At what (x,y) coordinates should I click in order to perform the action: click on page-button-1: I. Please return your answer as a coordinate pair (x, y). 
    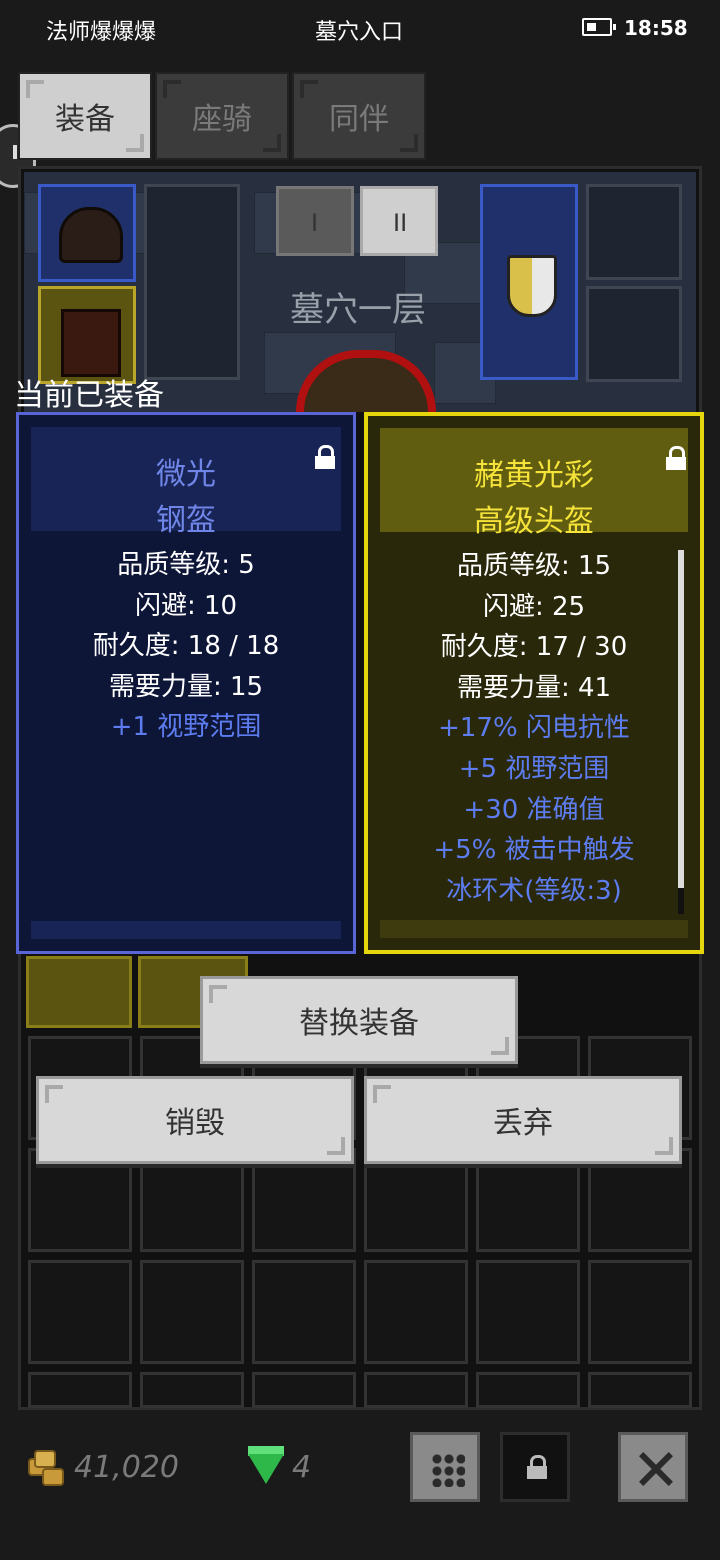
    Looking at the image, I should click on (315, 221).